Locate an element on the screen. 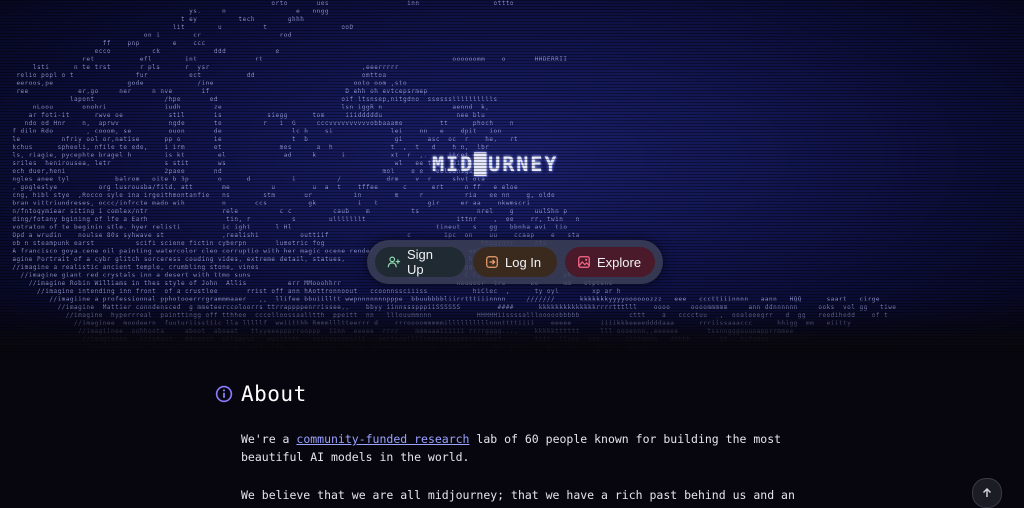  about-heading: About is located at coordinates (261, 394).